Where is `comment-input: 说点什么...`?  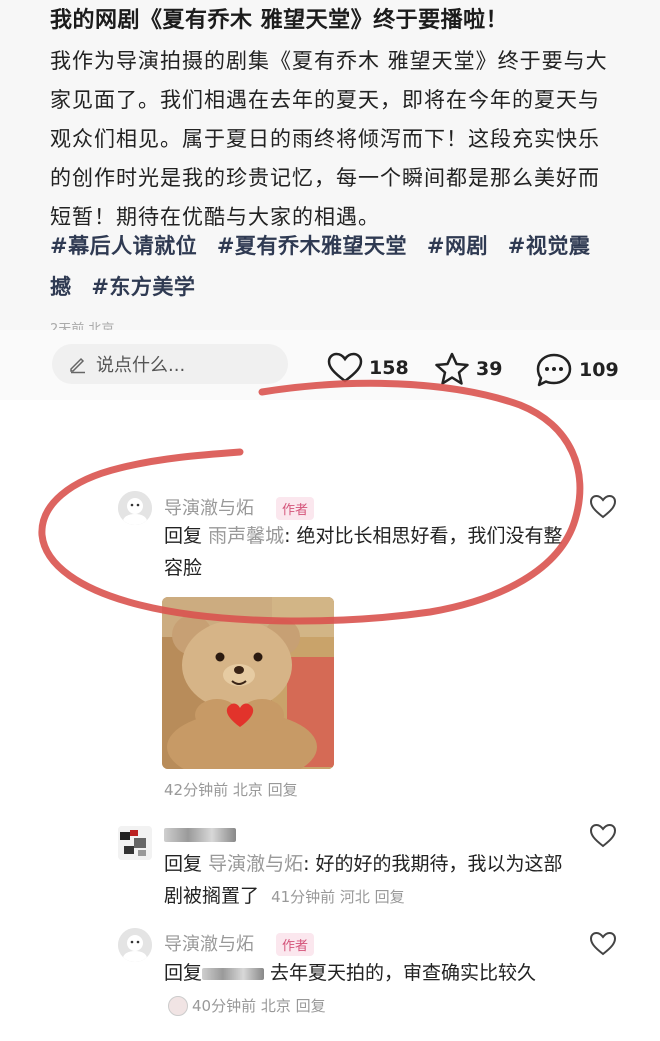 comment-input: 说点什么... is located at coordinates (170, 364).